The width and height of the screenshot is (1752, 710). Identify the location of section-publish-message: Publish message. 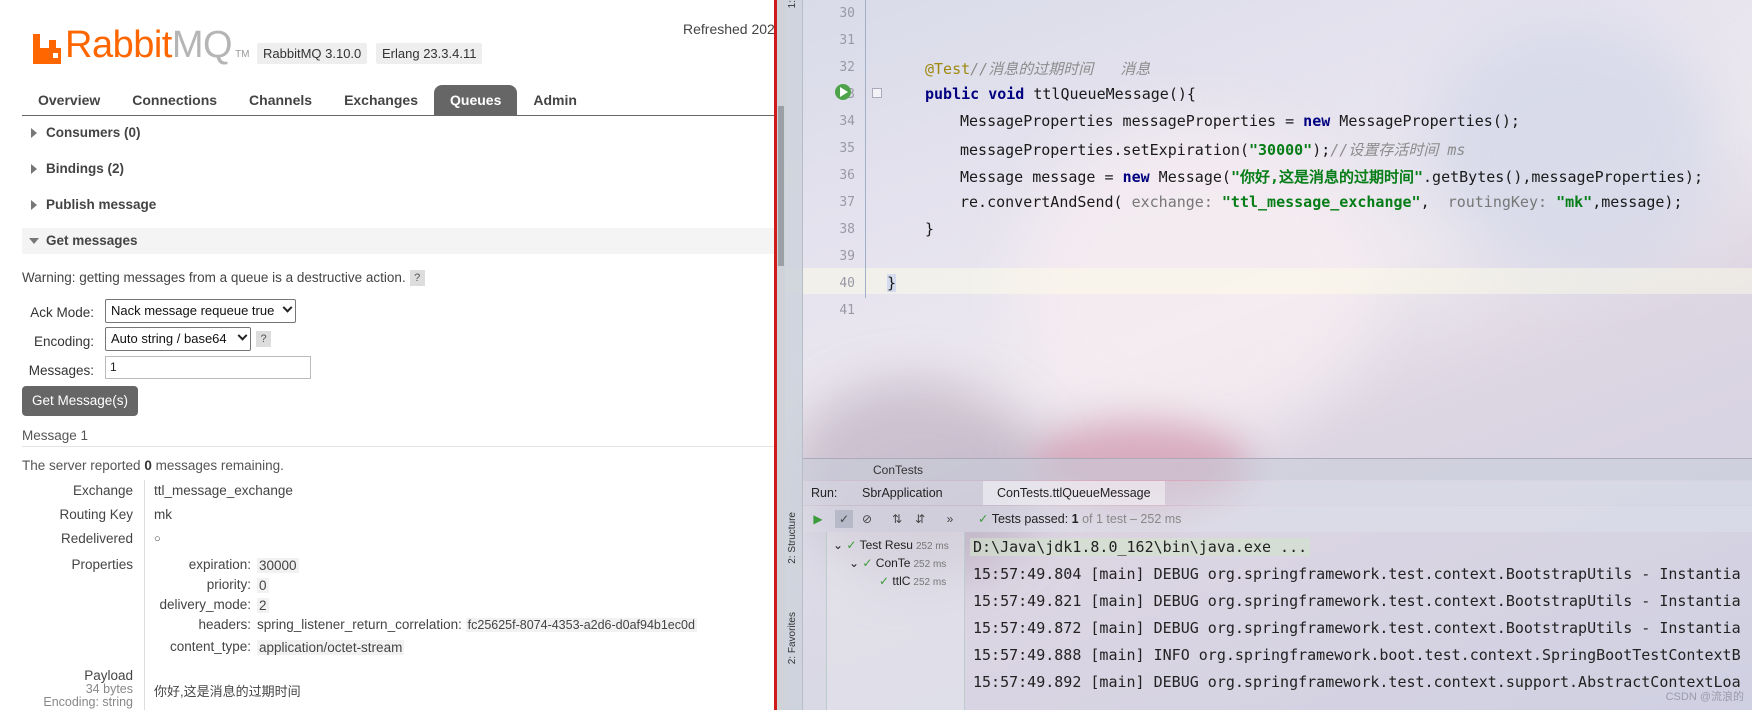
(398, 205).